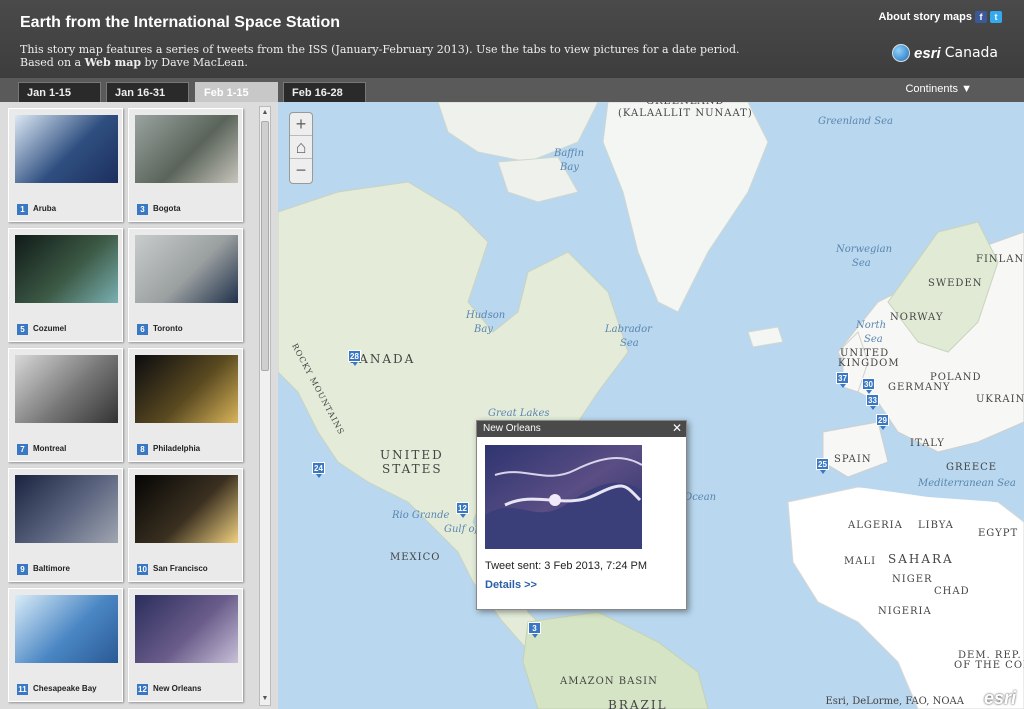  Describe the element at coordinates (919, 387) in the screenshot. I see `label-germany: GERMANY` at that location.